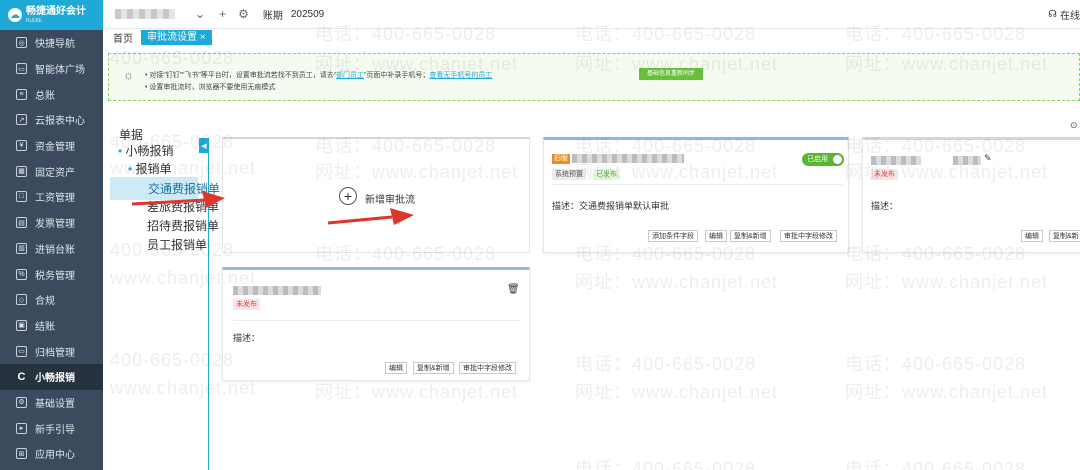  Describe the element at coordinates (146, 150) in the screenshot. I see `tree-node-expense-module: • 小畅报销` at that location.